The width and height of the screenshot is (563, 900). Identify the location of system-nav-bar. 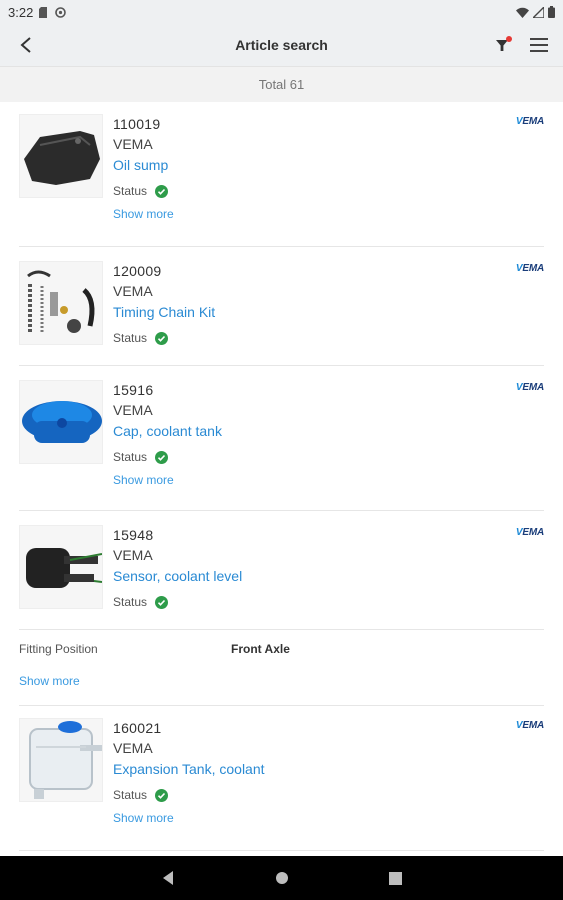
(281, 878).